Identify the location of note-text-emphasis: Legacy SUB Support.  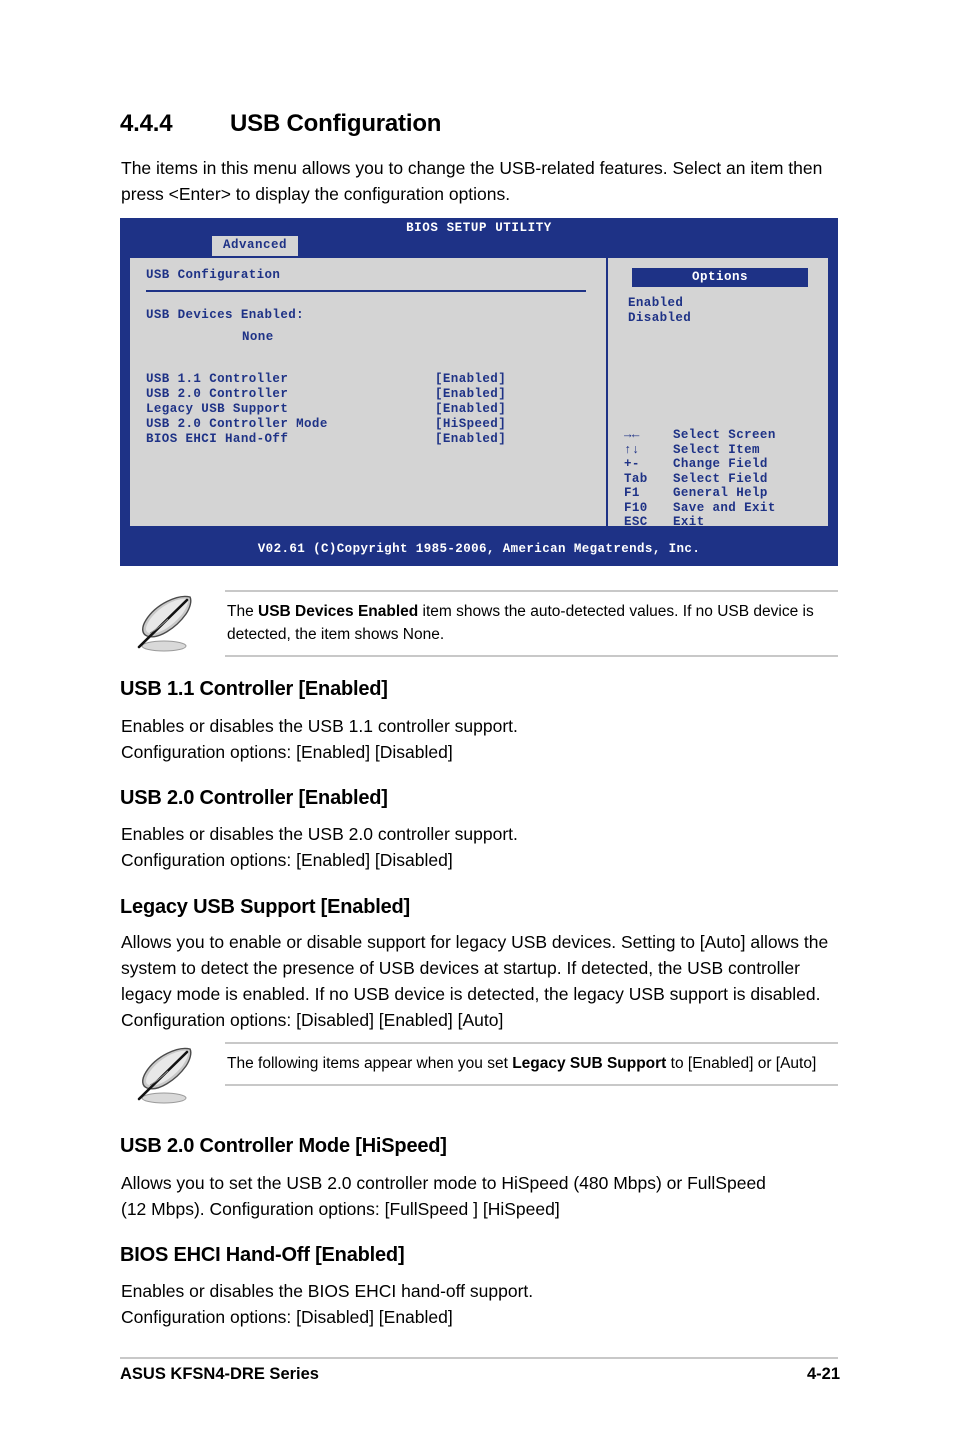
(589, 1063).